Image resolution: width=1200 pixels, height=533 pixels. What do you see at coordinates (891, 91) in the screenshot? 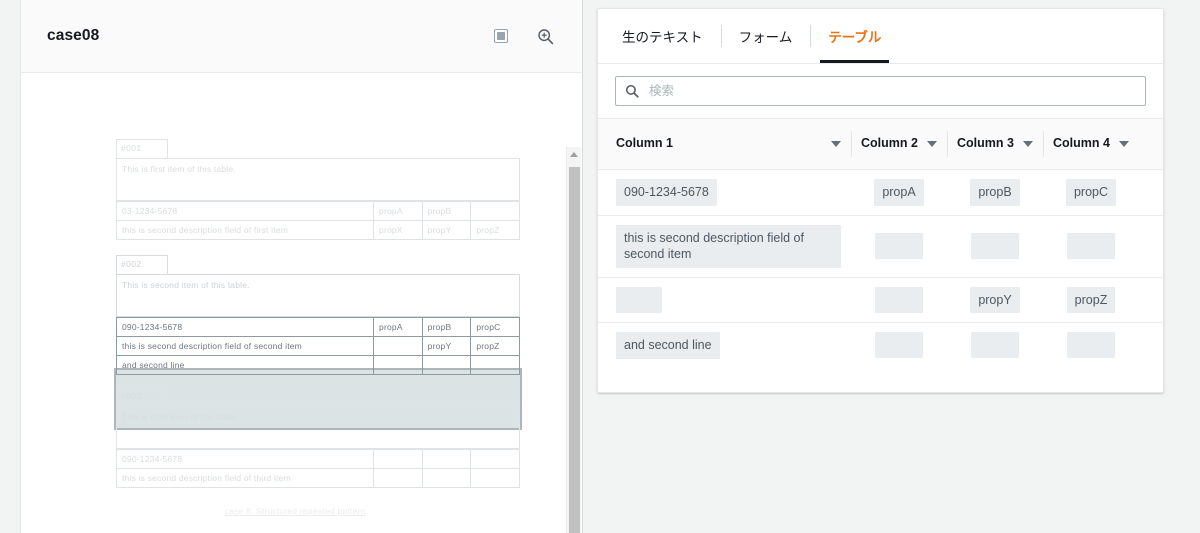
I see `search-input` at bounding box center [891, 91].